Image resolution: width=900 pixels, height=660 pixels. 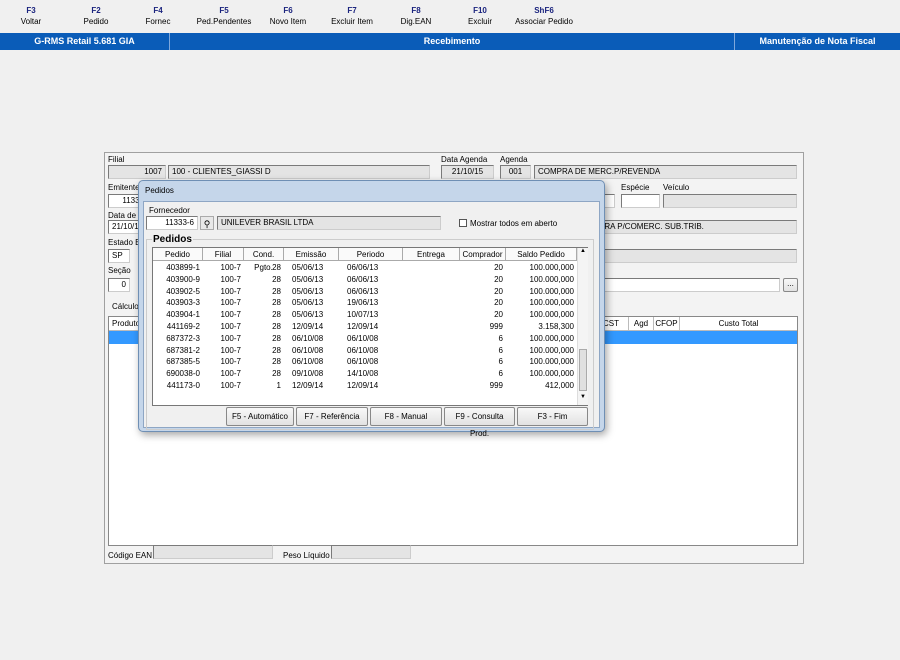 What do you see at coordinates (817, 41) in the screenshot?
I see `screen-name: Manutenção de Nota Fiscal` at bounding box center [817, 41].